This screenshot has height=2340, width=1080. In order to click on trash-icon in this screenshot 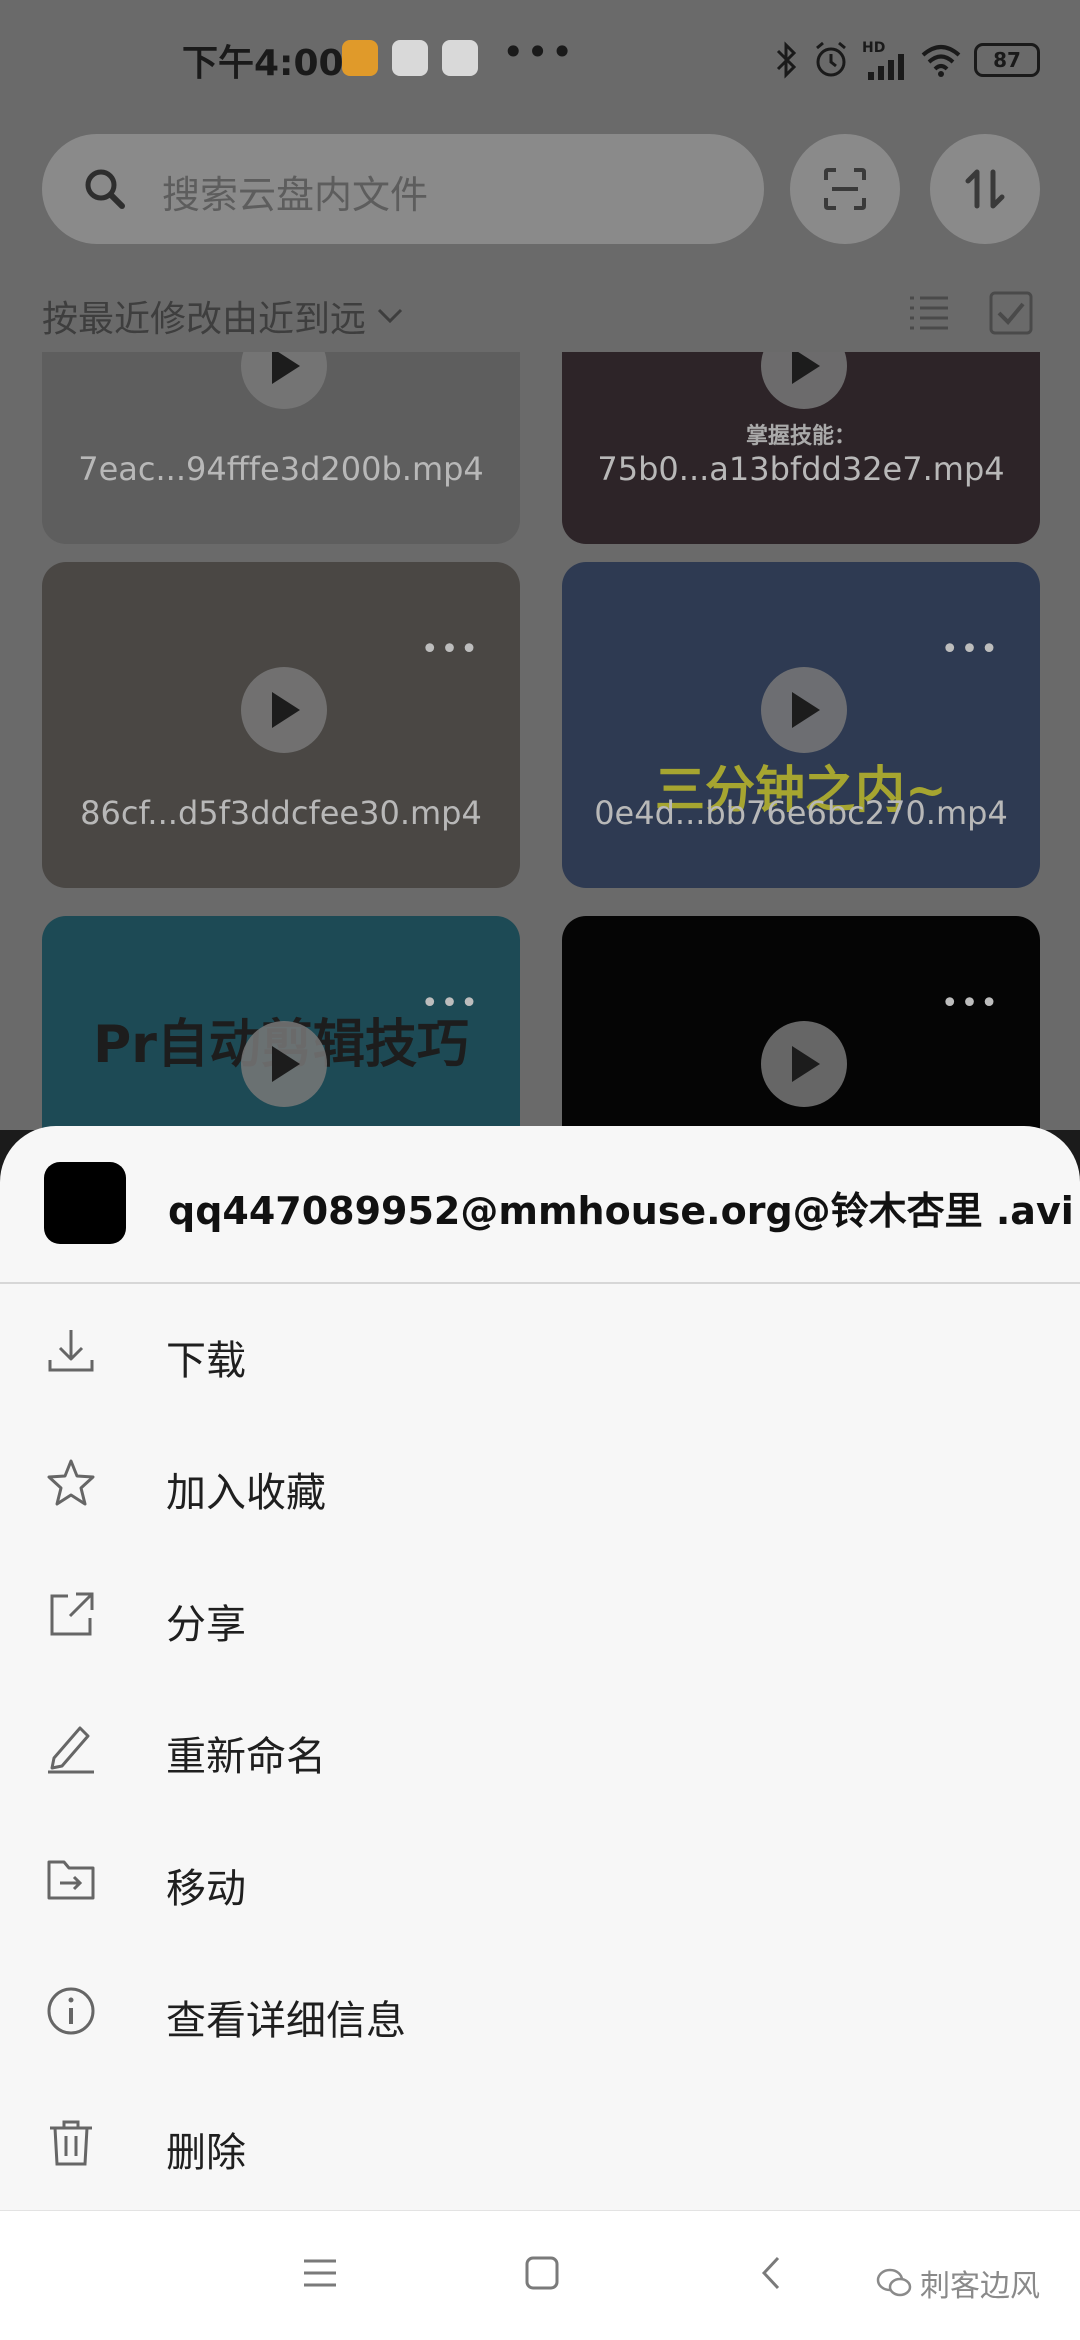, I will do `click(71, 2143)`.